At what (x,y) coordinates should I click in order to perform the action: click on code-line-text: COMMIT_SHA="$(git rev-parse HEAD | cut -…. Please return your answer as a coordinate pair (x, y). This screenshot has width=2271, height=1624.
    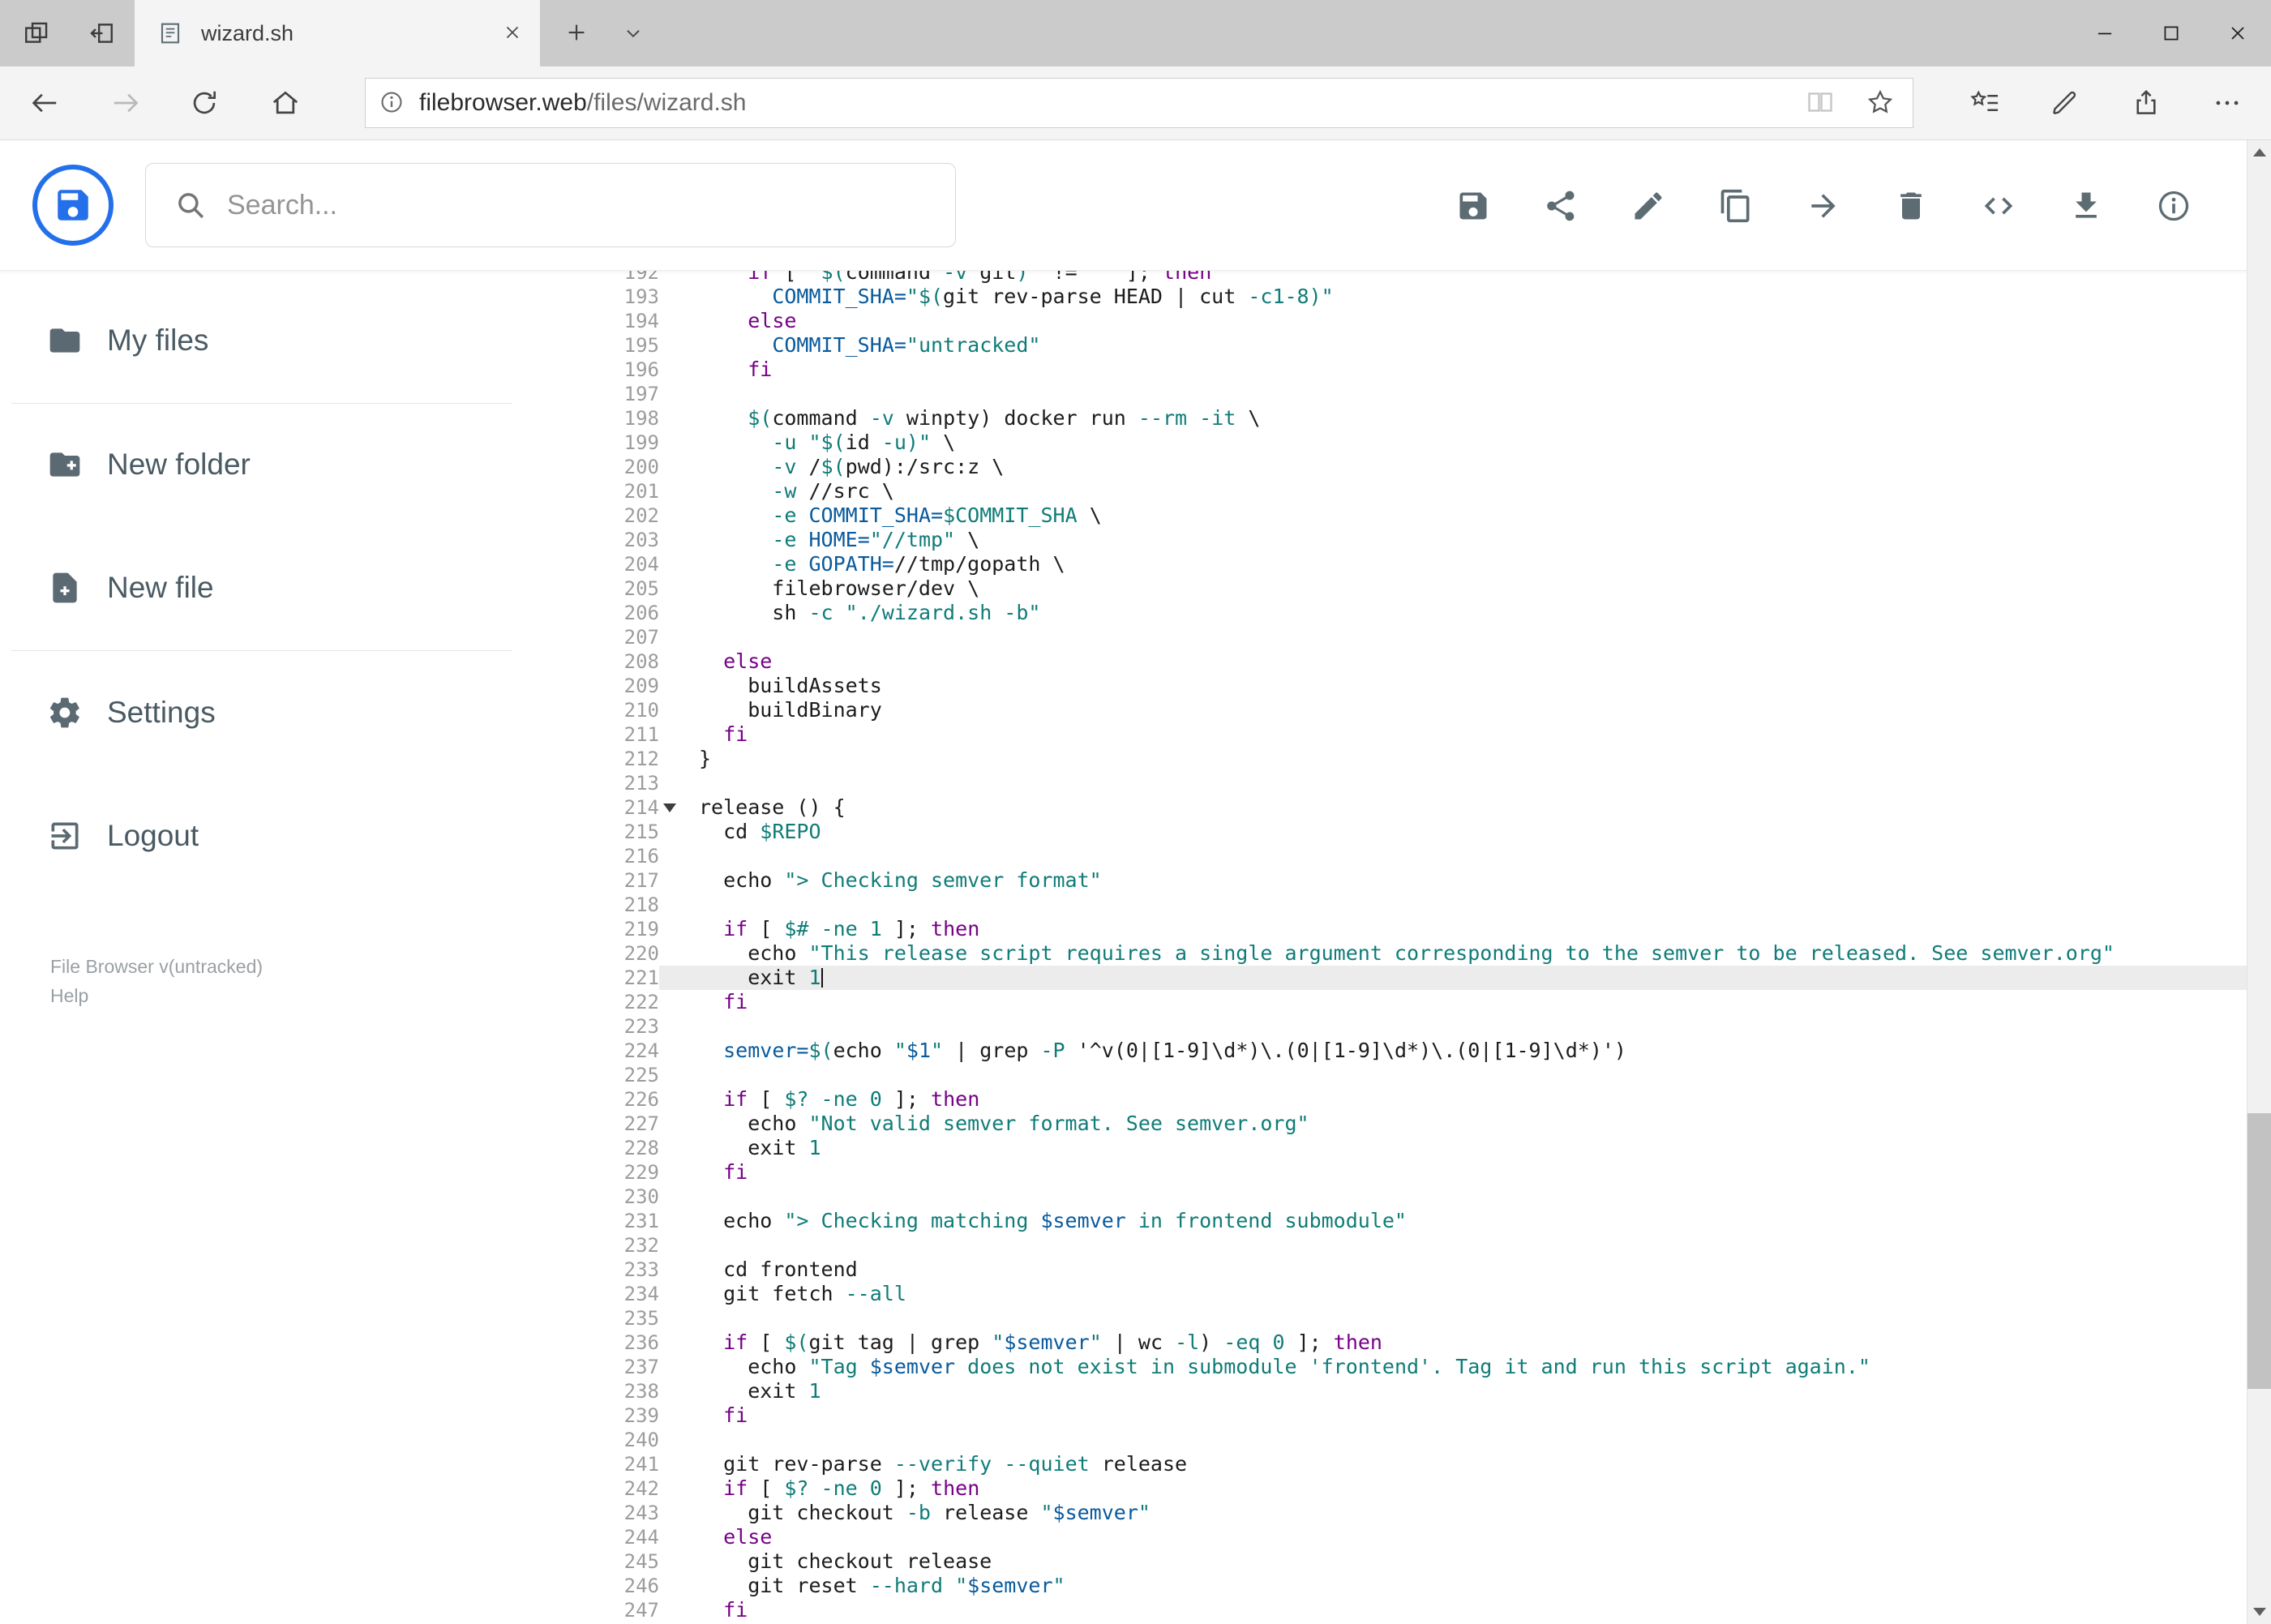
    Looking at the image, I should click on (1473, 297).